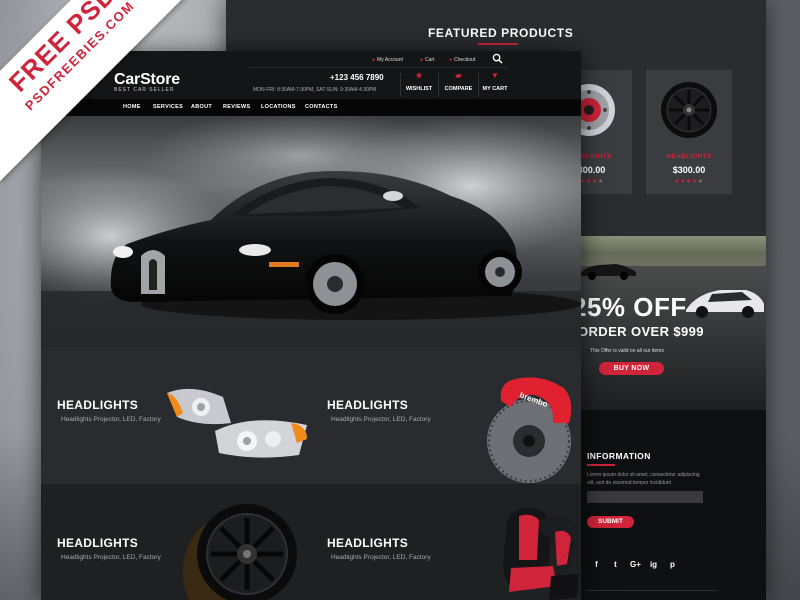  I want to click on header-divider, so click(378, 67).